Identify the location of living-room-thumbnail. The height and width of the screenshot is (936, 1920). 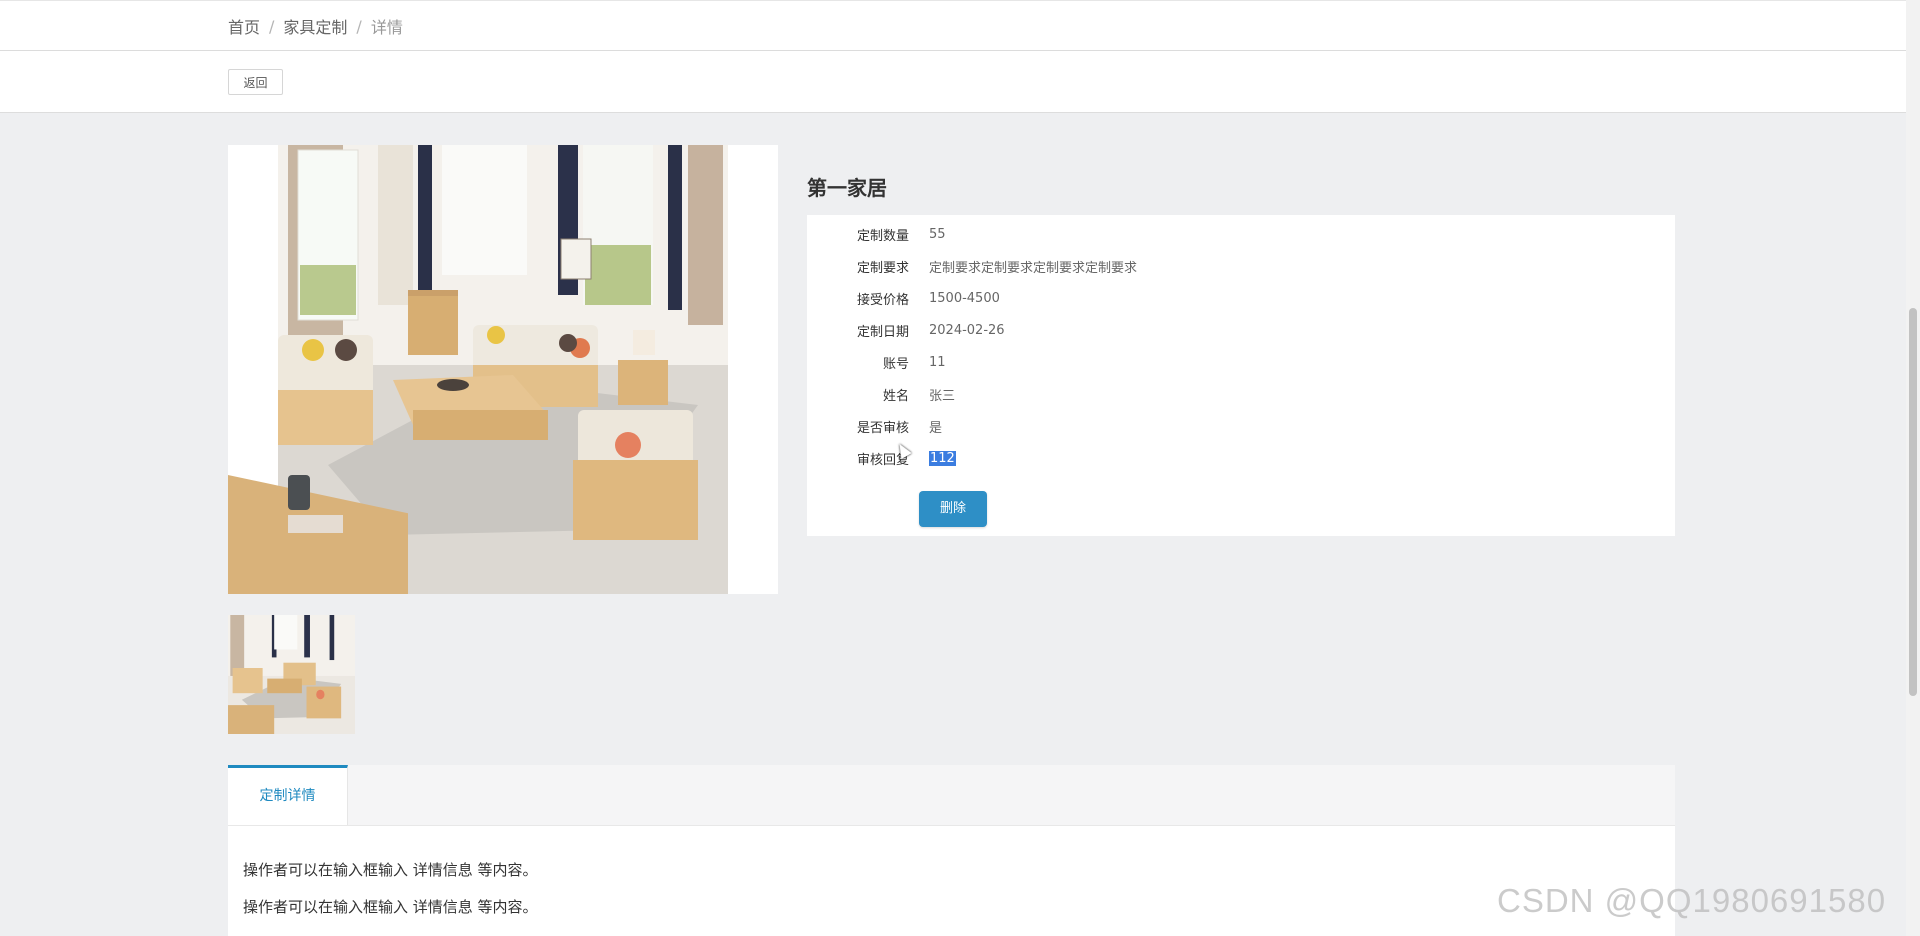
(291, 674).